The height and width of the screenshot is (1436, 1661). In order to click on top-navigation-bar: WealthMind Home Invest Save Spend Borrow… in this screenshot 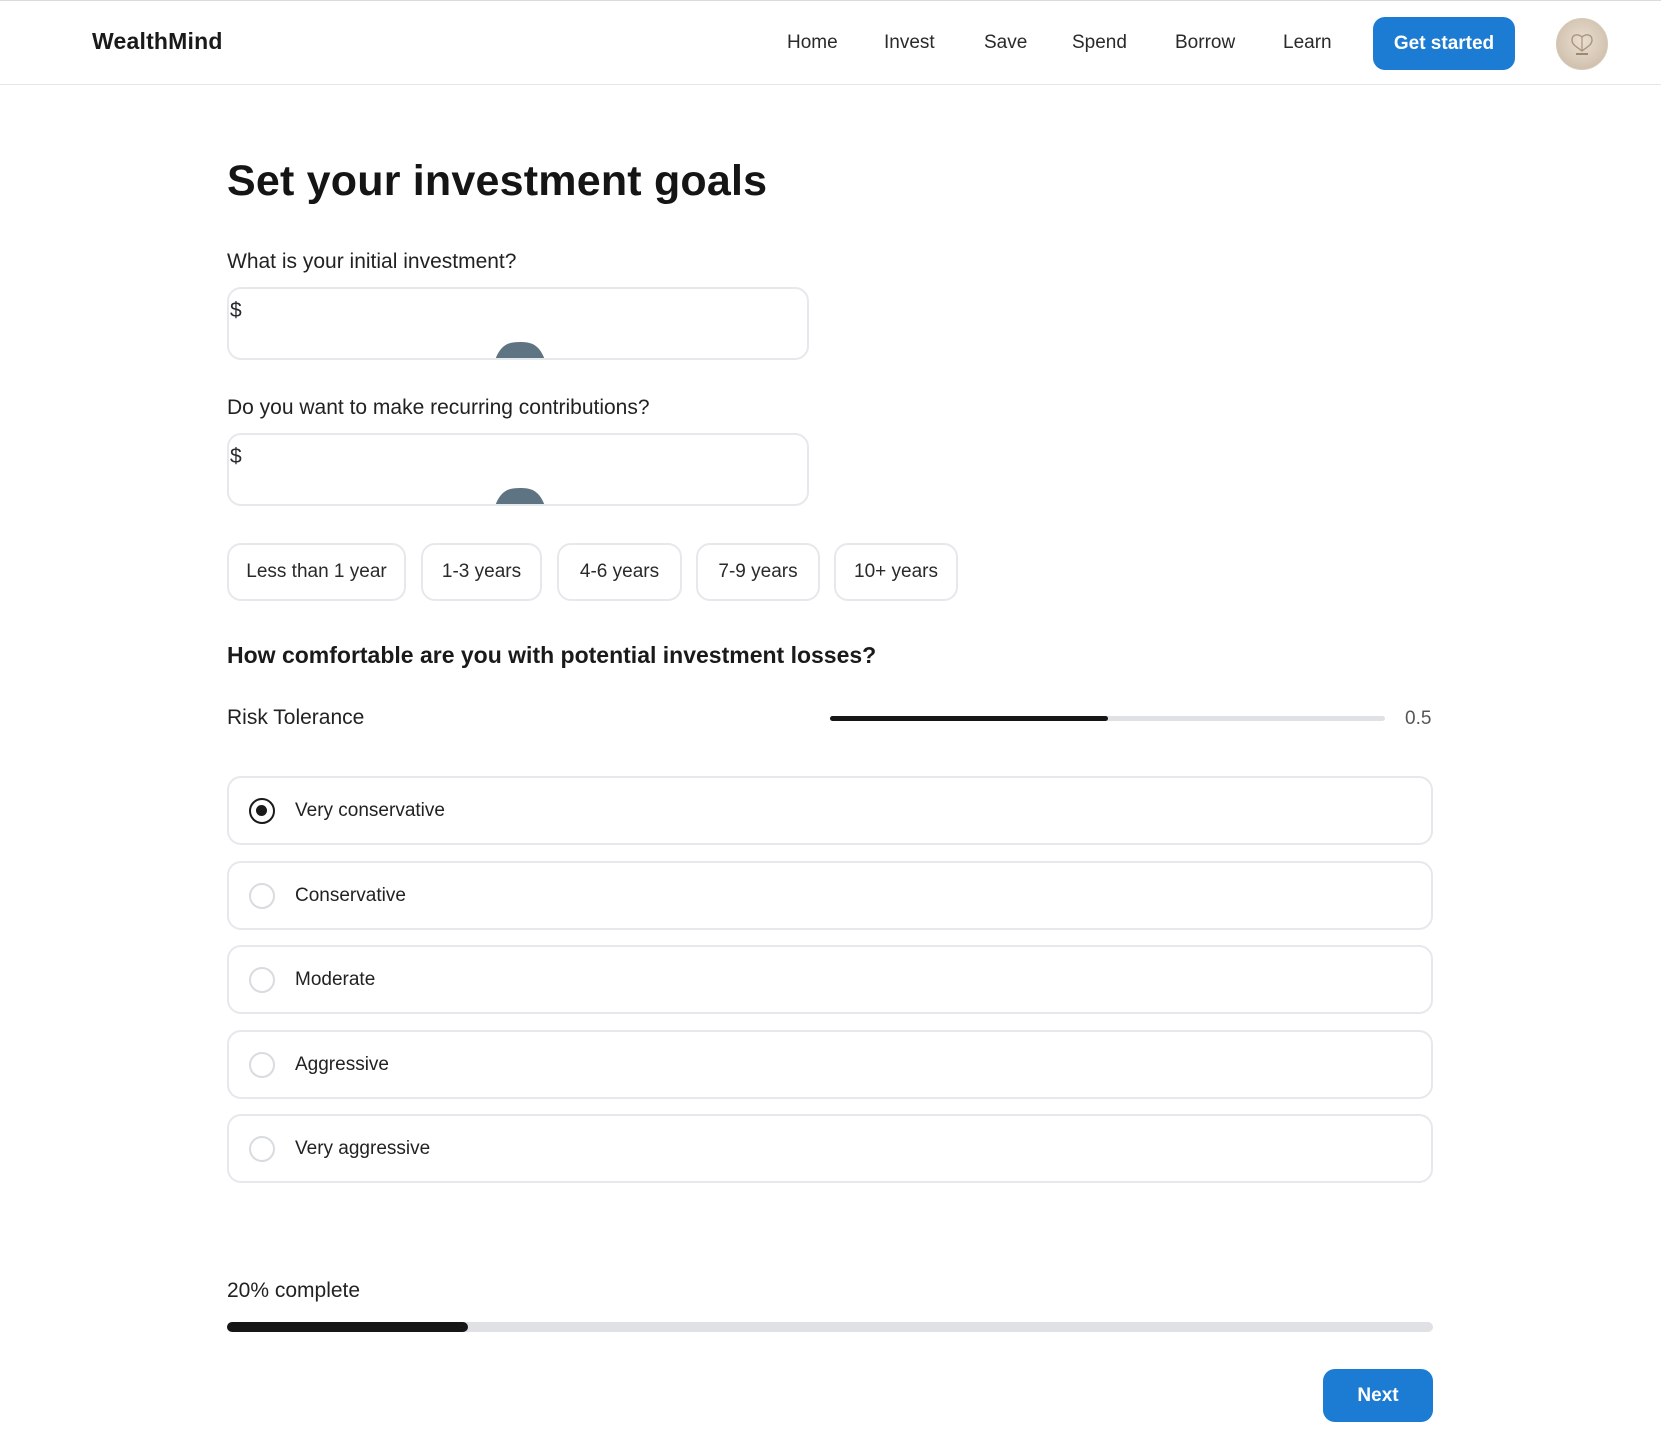, I will do `click(830, 42)`.